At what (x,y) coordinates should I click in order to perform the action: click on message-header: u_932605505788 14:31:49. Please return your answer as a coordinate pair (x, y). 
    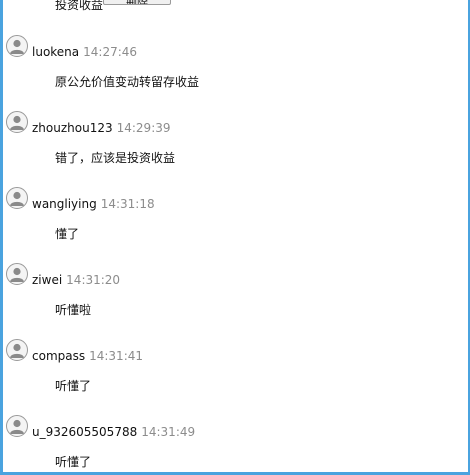
    Looking at the image, I should click on (113, 432).